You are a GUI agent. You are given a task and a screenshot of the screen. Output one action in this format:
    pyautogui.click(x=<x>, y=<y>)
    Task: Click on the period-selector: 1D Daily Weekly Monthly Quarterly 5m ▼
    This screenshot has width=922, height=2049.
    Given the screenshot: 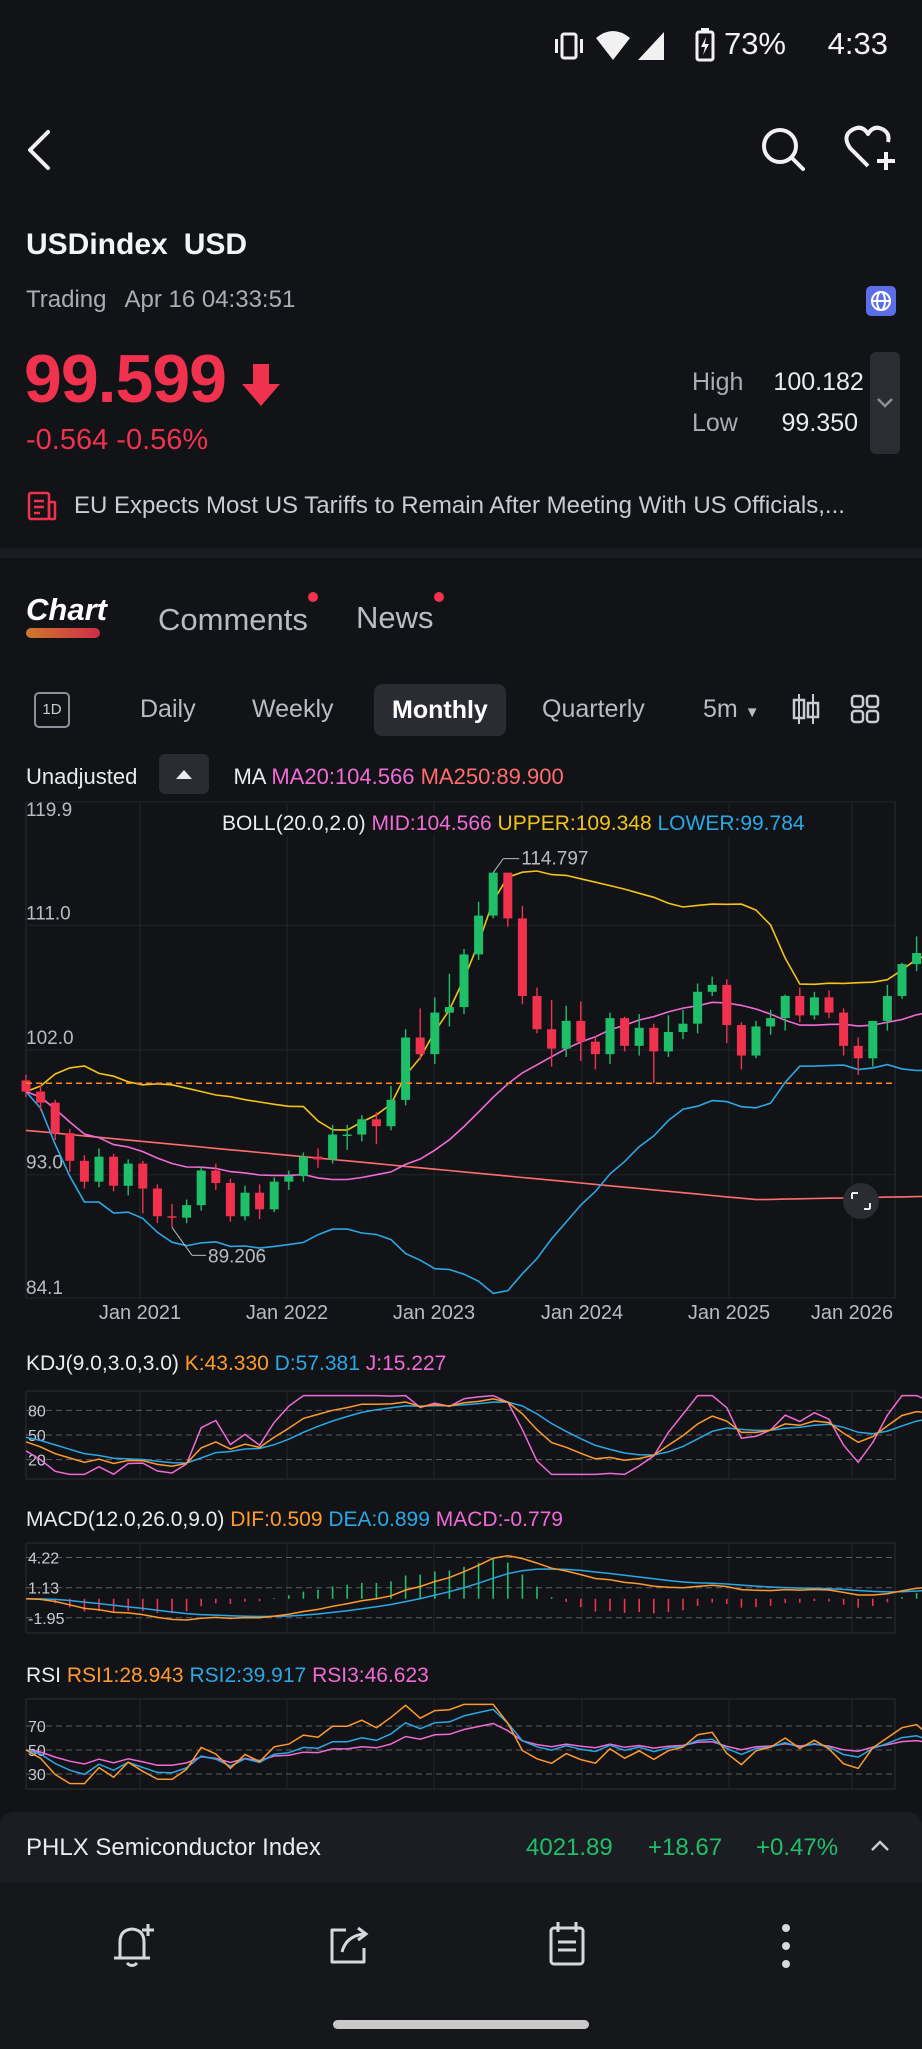 What is the action you would take?
    pyautogui.click(x=461, y=710)
    